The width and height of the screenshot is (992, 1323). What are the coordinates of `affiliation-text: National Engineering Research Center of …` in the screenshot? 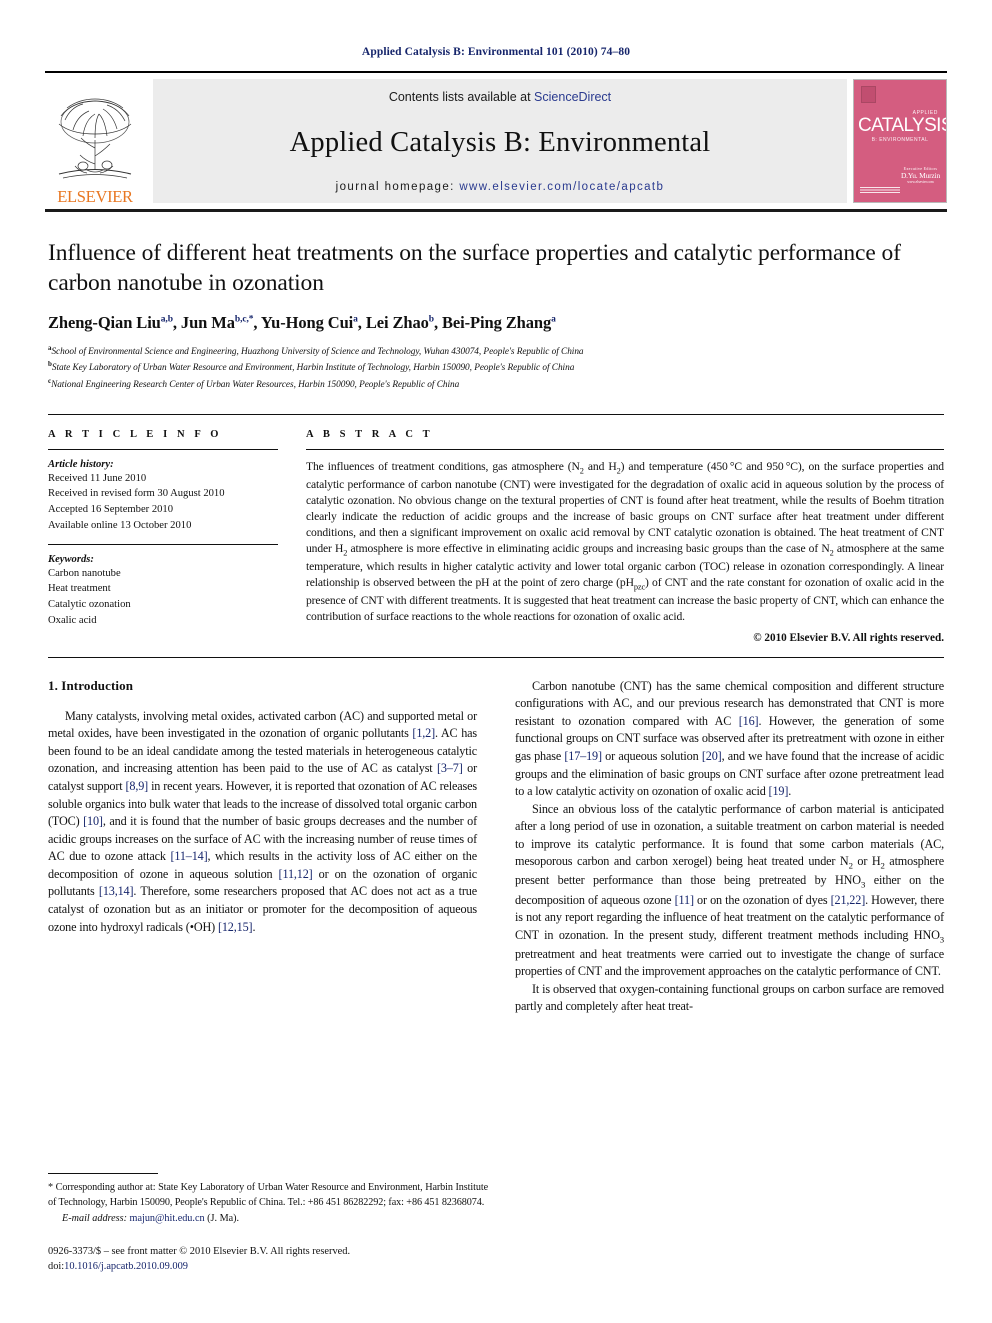 It's located at (255, 384).